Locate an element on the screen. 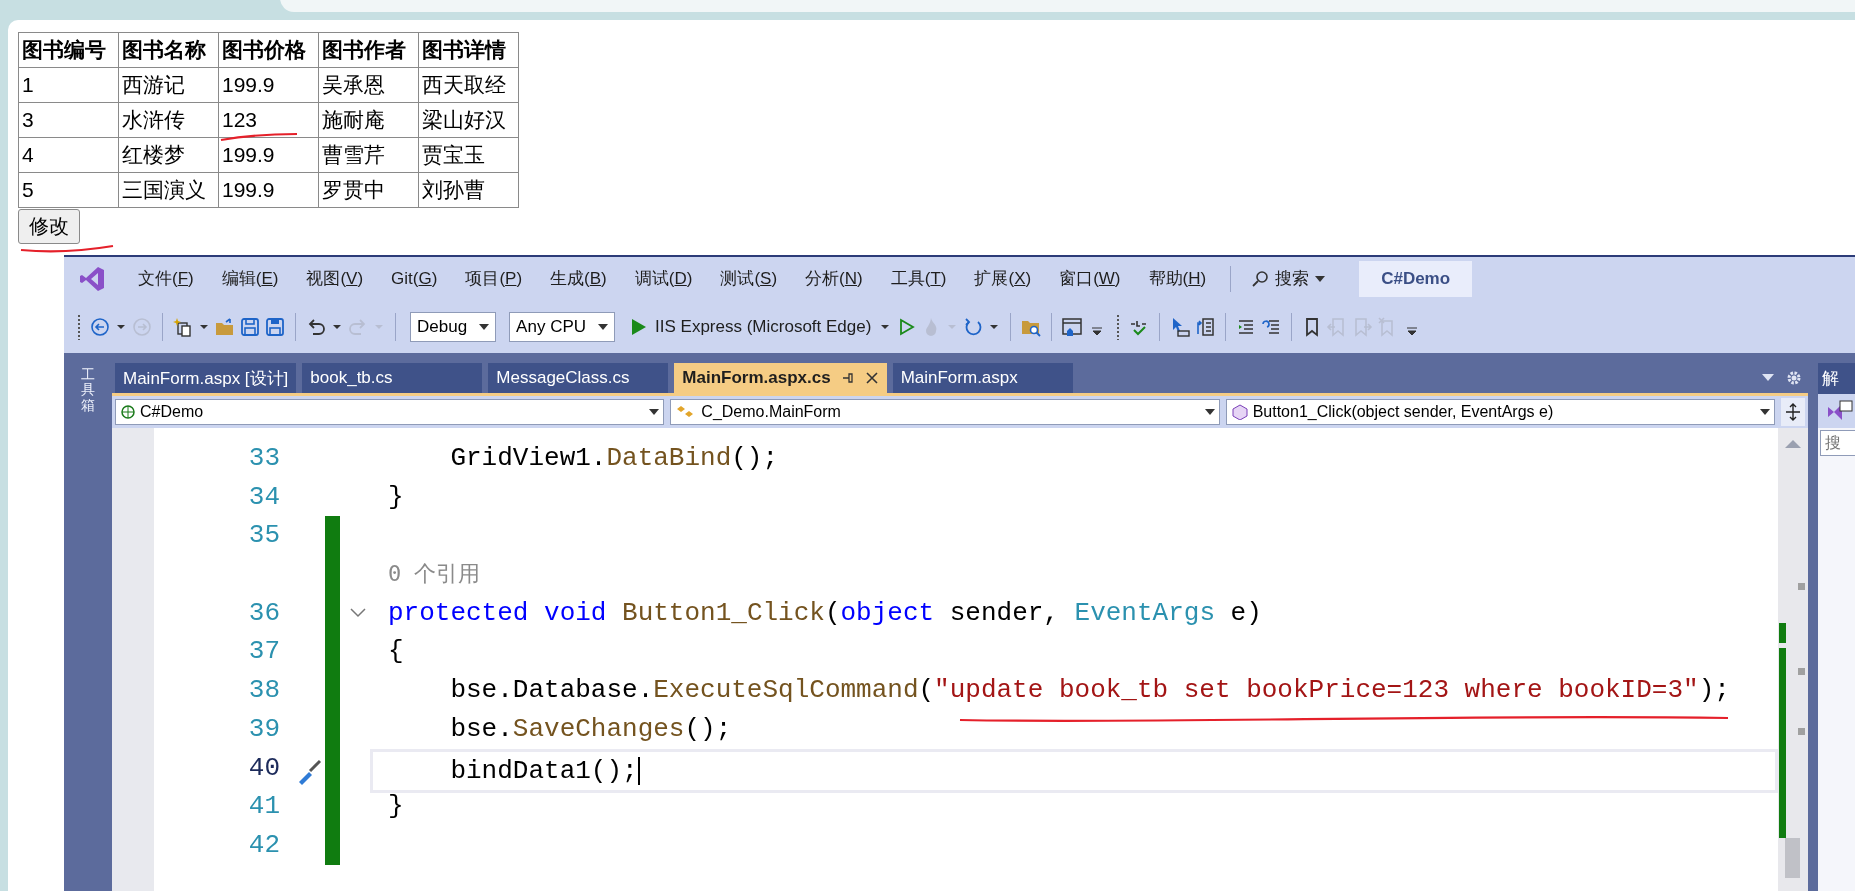  line-number: 40 is located at coordinates (263, 768).